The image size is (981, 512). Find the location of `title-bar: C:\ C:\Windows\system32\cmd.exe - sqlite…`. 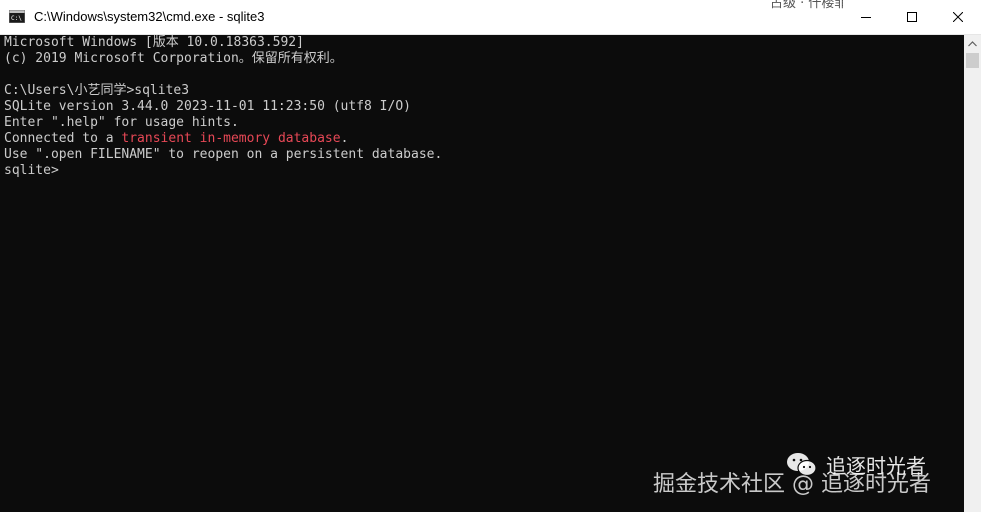

title-bar: C:\ C:\Windows\system32\cmd.exe - sqlite… is located at coordinates (490, 17).